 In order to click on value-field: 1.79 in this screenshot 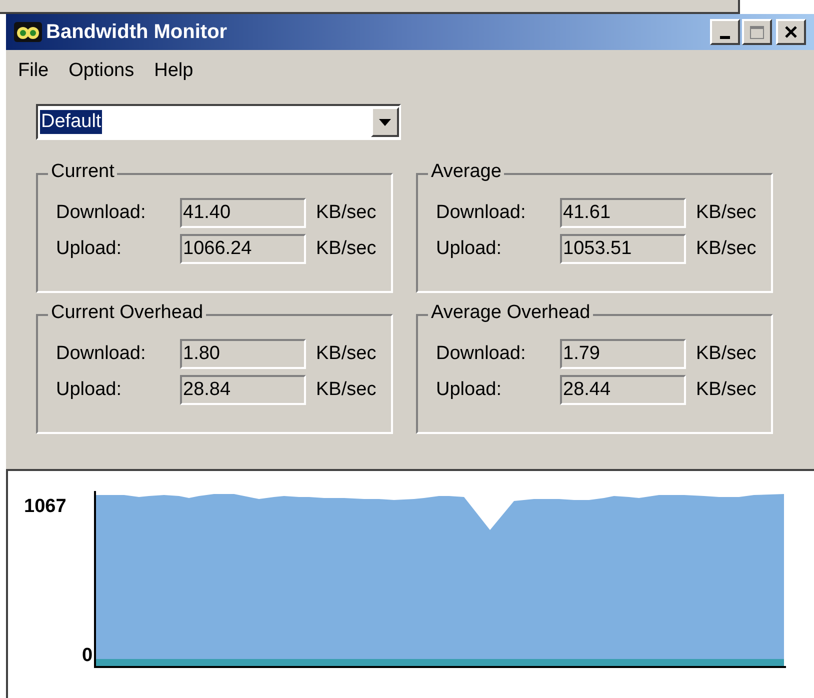, I will do `click(623, 354)`.